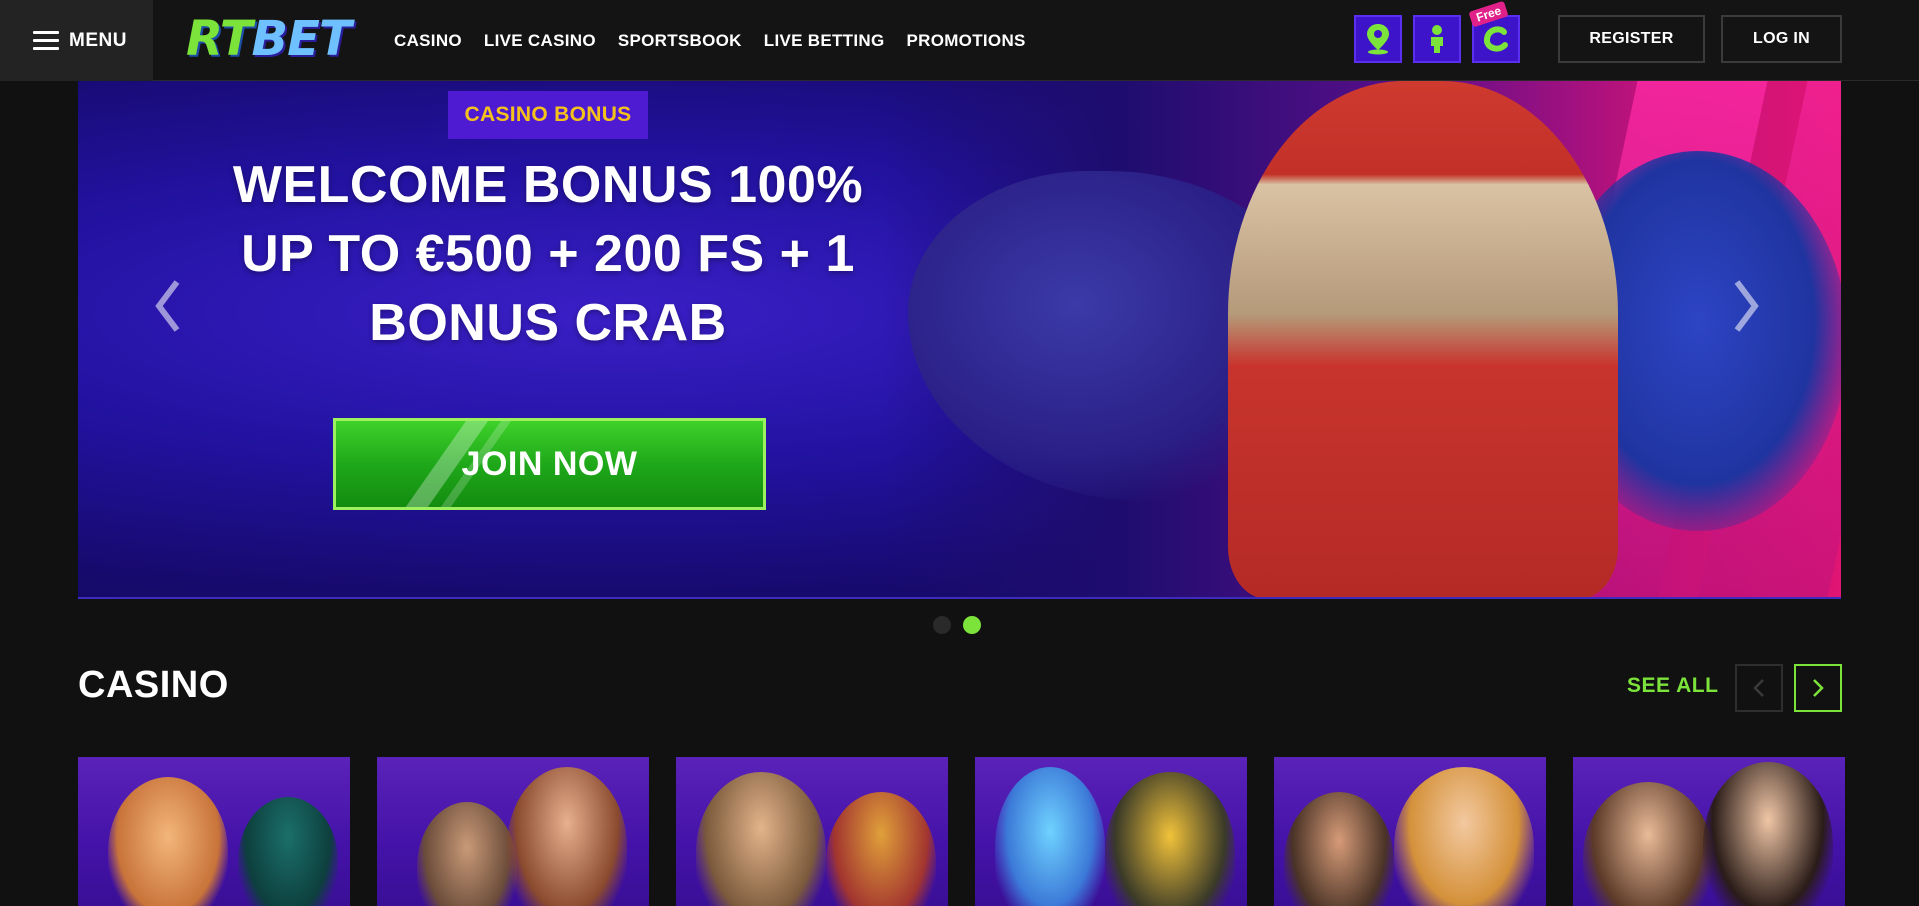  I want to click on headline-line-1: WELCOME BONUS 100%, so click(548, 185).